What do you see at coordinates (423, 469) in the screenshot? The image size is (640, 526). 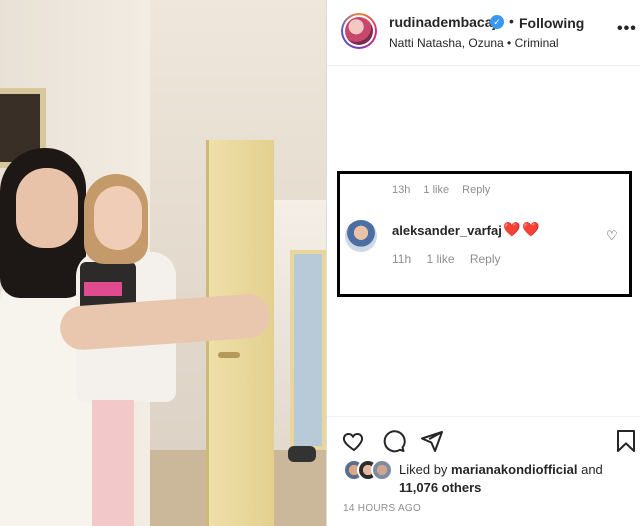 I see `liked-by-prefix: Liked by` at bounding box center [423, 469].